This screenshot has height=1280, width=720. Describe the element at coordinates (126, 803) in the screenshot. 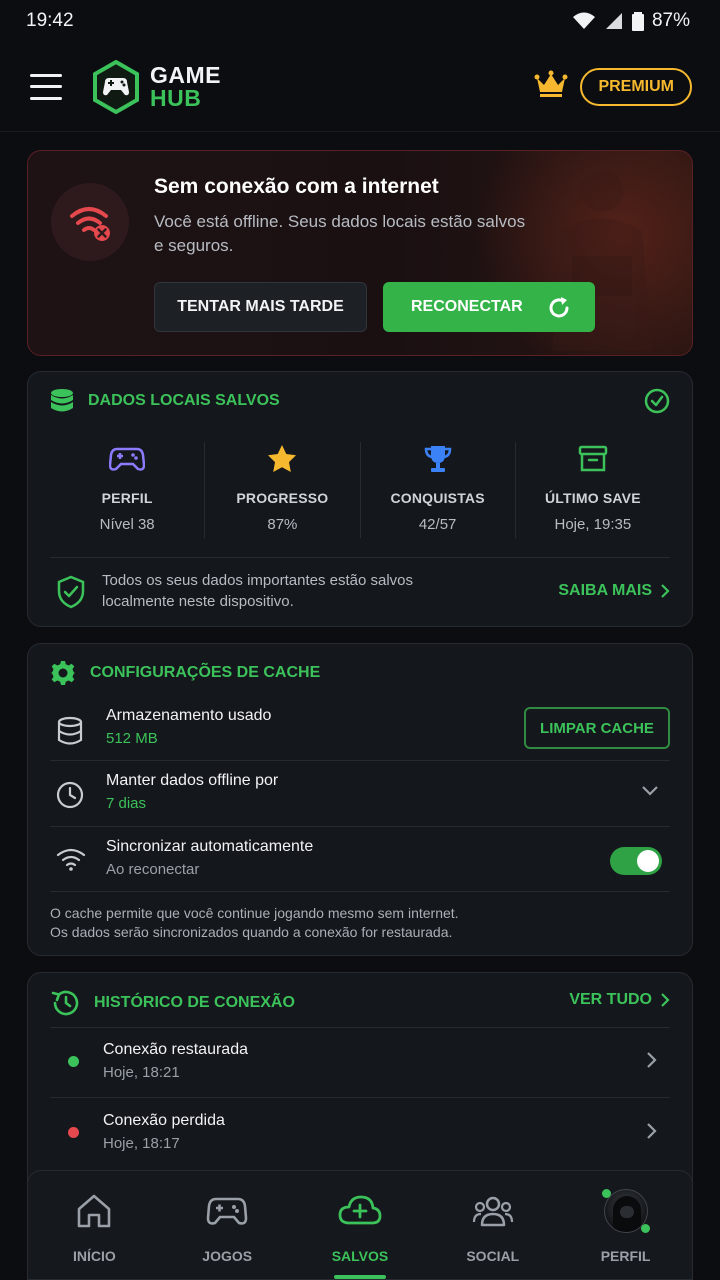

I see `keep-offline-value: 7 dias` at that location.